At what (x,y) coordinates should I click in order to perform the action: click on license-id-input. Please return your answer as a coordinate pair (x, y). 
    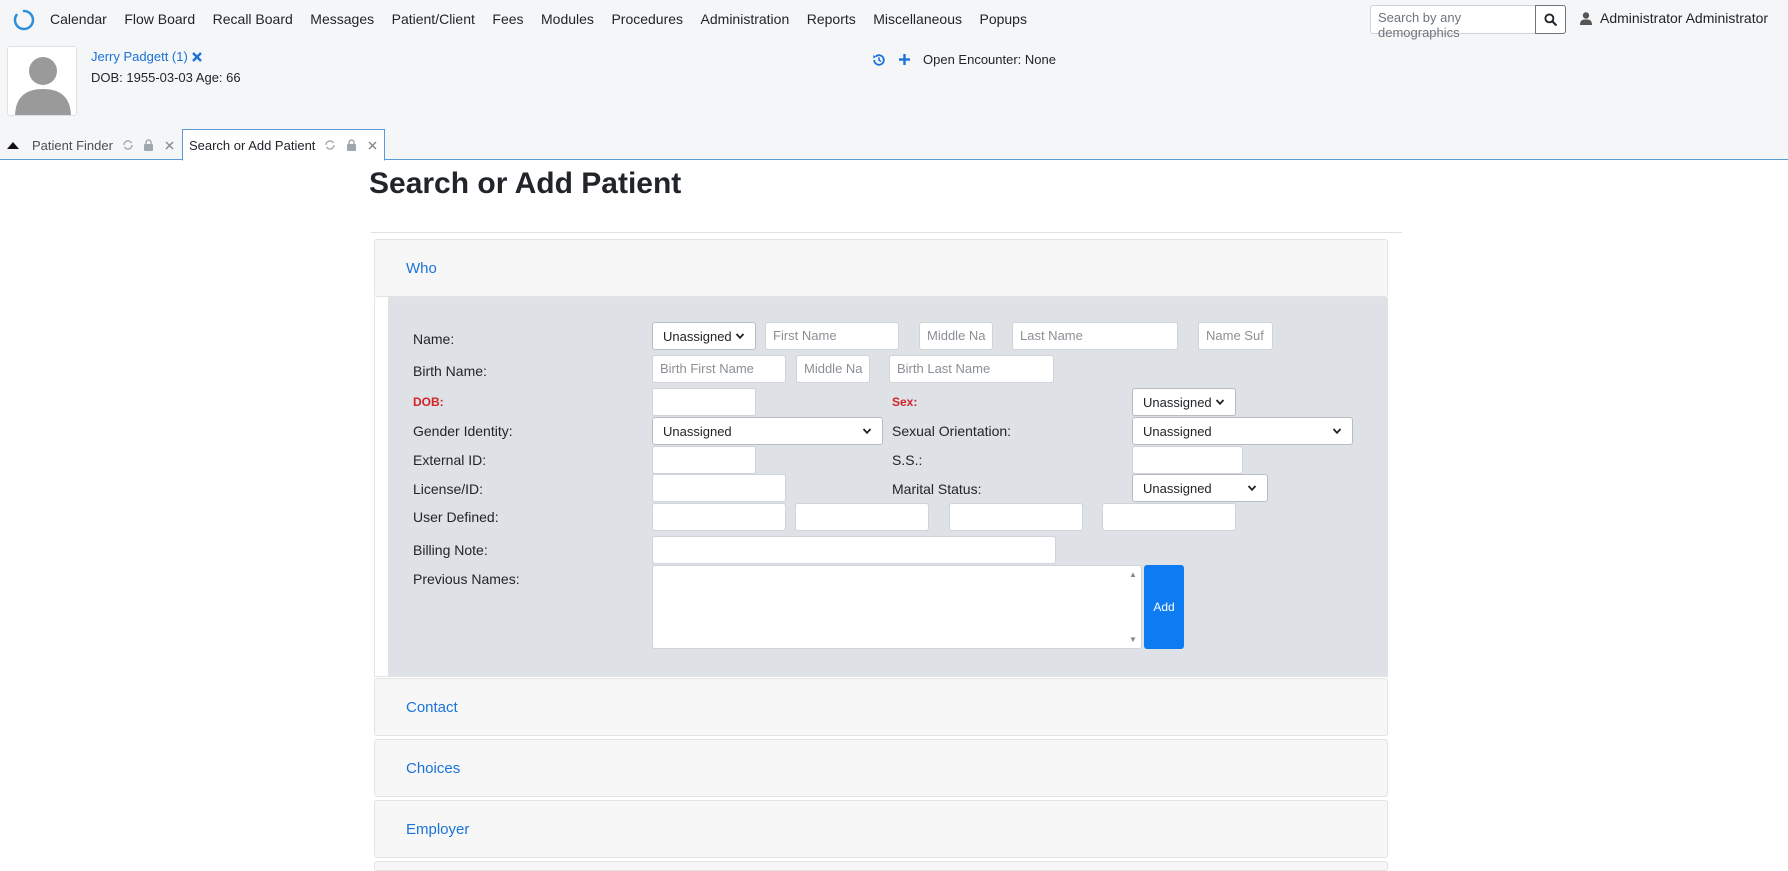
    Looking at the image, I should click on (719, 488).